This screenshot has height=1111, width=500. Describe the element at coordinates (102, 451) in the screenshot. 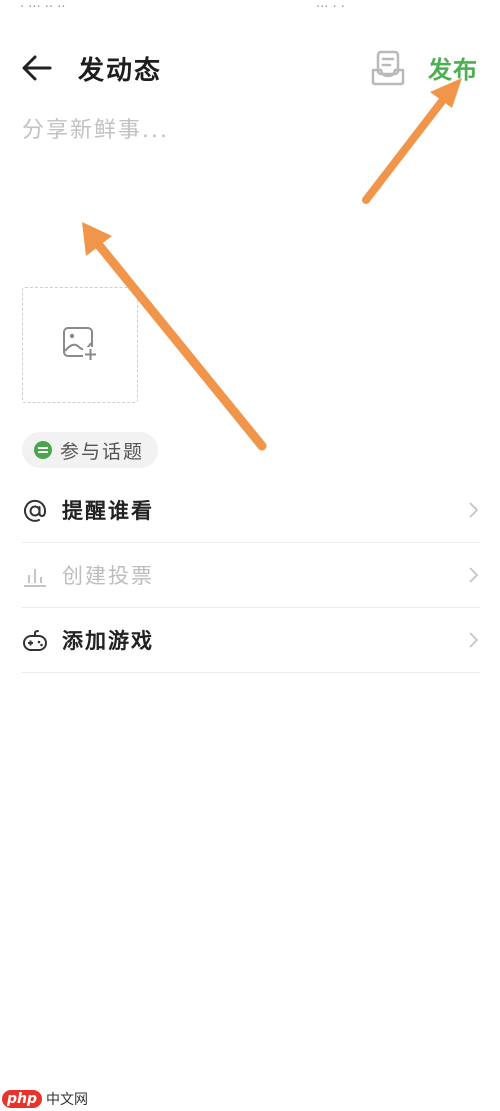

I see `join-topic-label: 参与话题` at that location.